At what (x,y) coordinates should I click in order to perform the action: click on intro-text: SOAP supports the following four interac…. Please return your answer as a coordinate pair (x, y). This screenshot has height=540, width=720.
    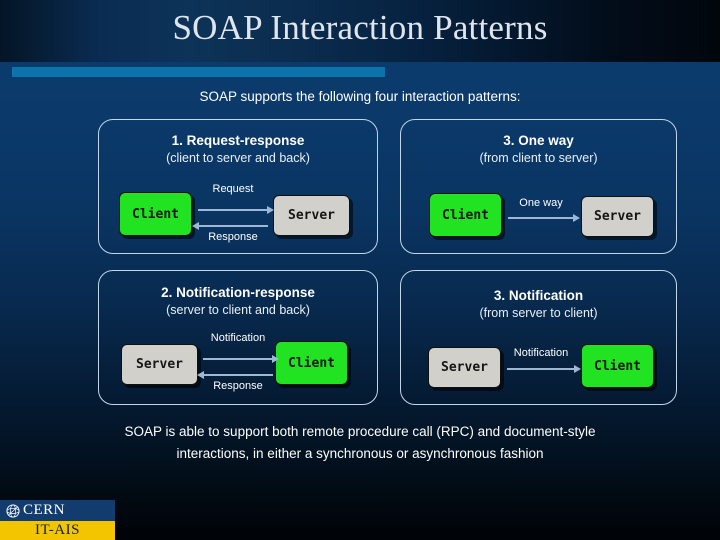
    Looking at the image, I should click on (360, 96).